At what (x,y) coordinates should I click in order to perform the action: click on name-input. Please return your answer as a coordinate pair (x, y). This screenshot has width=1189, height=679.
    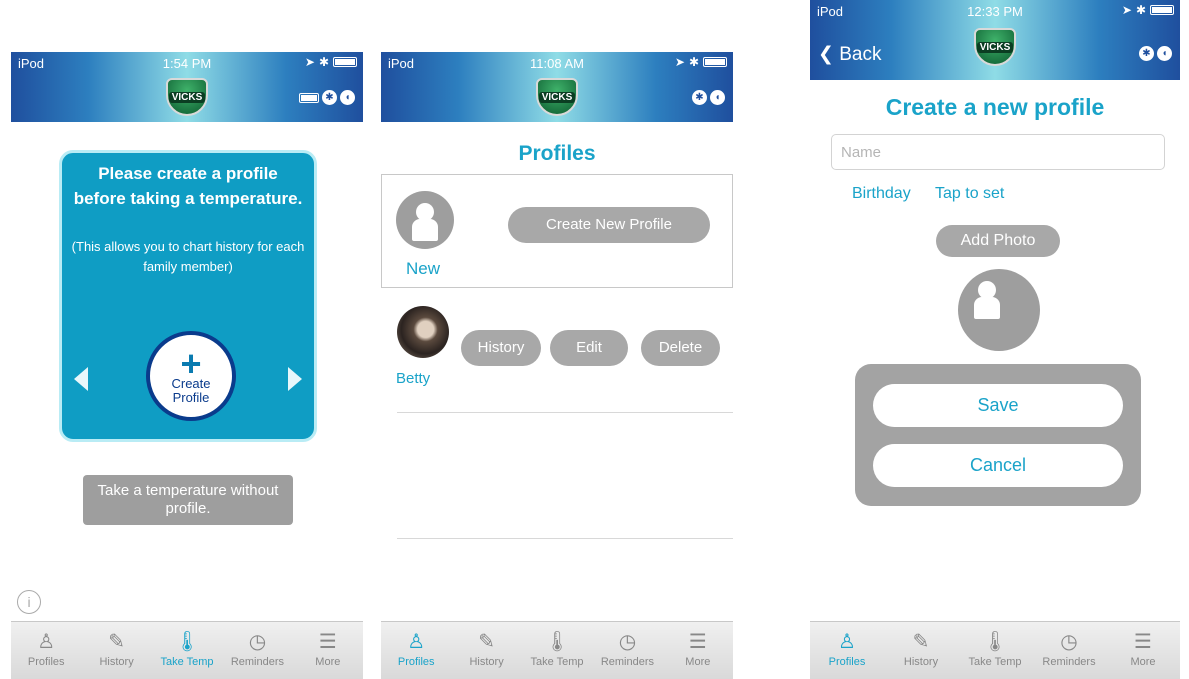
    Looking at the image, I should click on (998, 152).